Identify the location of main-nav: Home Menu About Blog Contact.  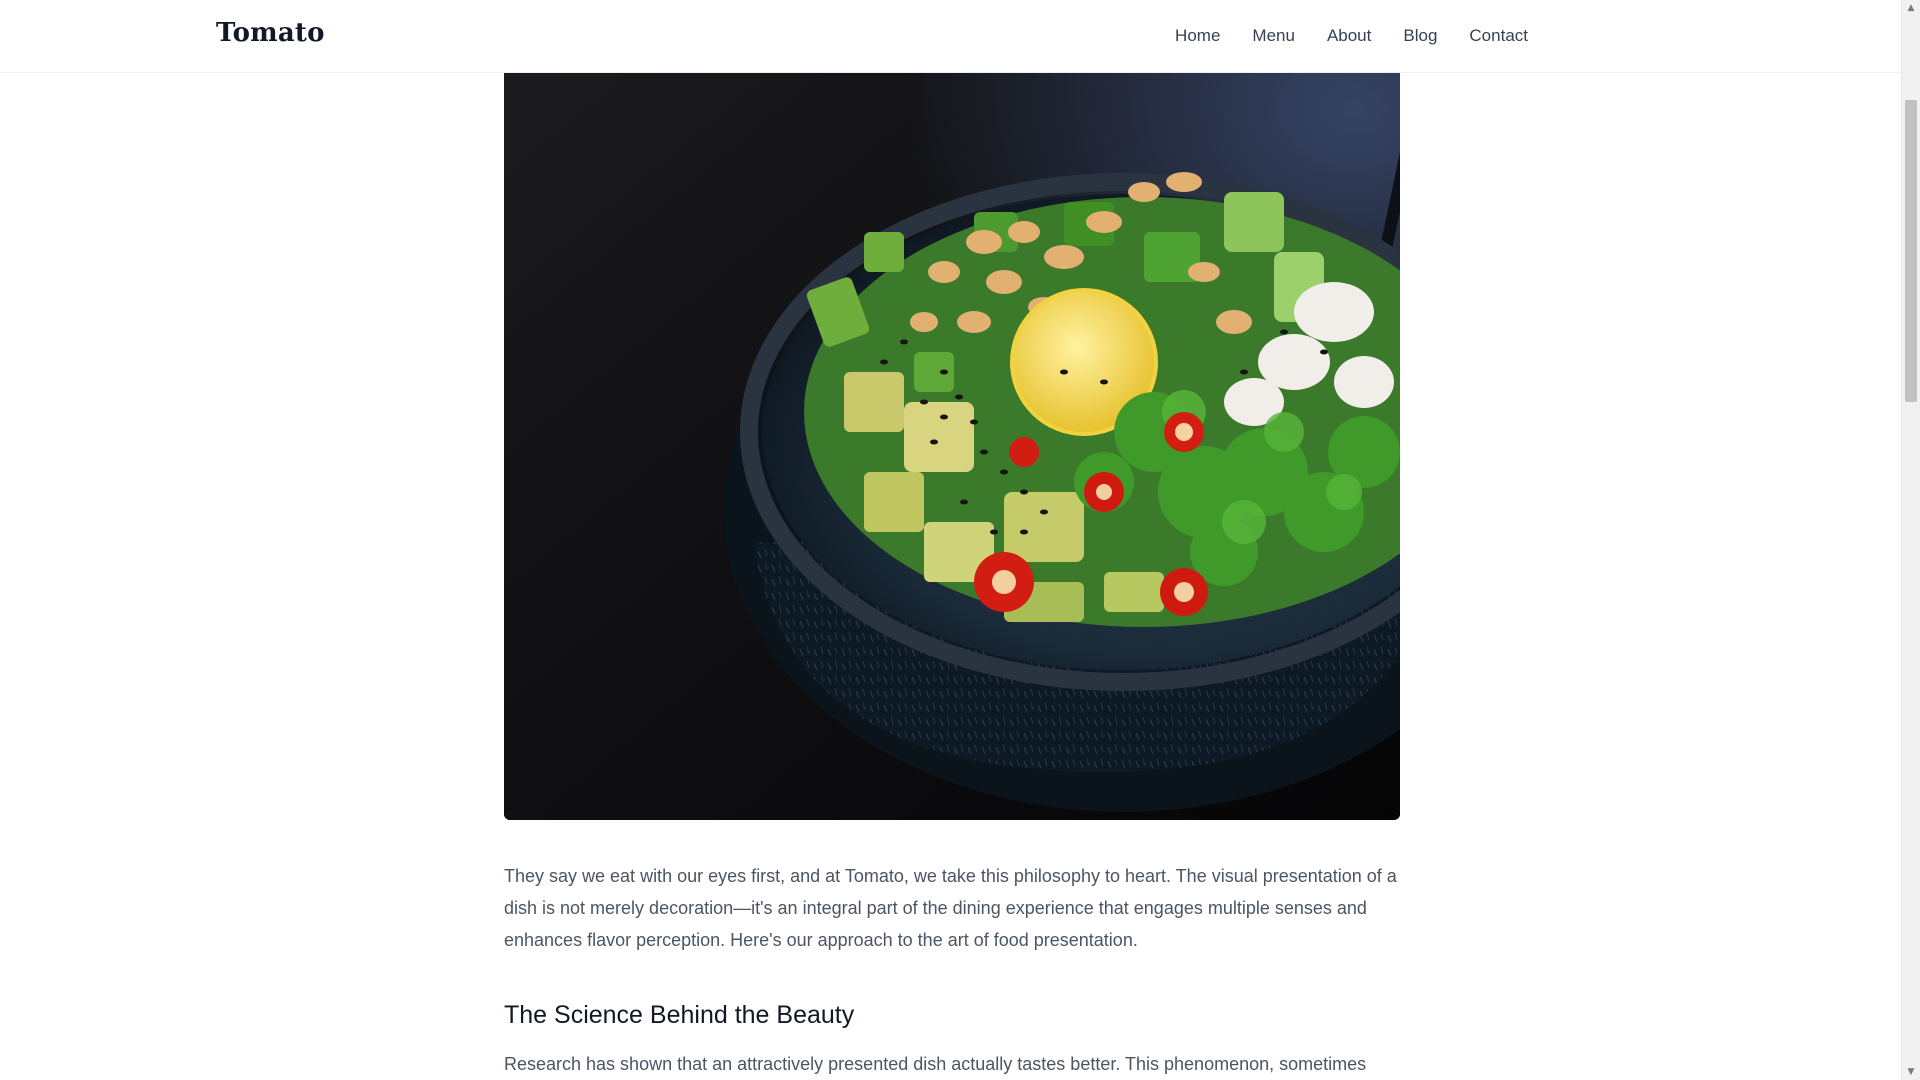
(1351, 36).